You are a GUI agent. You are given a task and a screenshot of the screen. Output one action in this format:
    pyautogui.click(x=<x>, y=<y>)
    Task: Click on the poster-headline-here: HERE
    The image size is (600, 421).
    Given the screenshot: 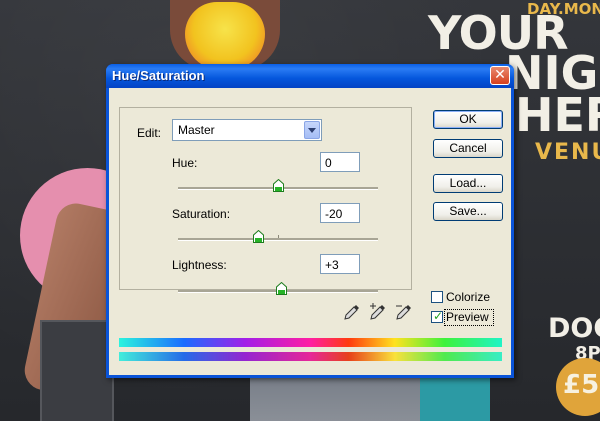 What is the action you would take?
    pyautogui.click(x=557, y=115)
    